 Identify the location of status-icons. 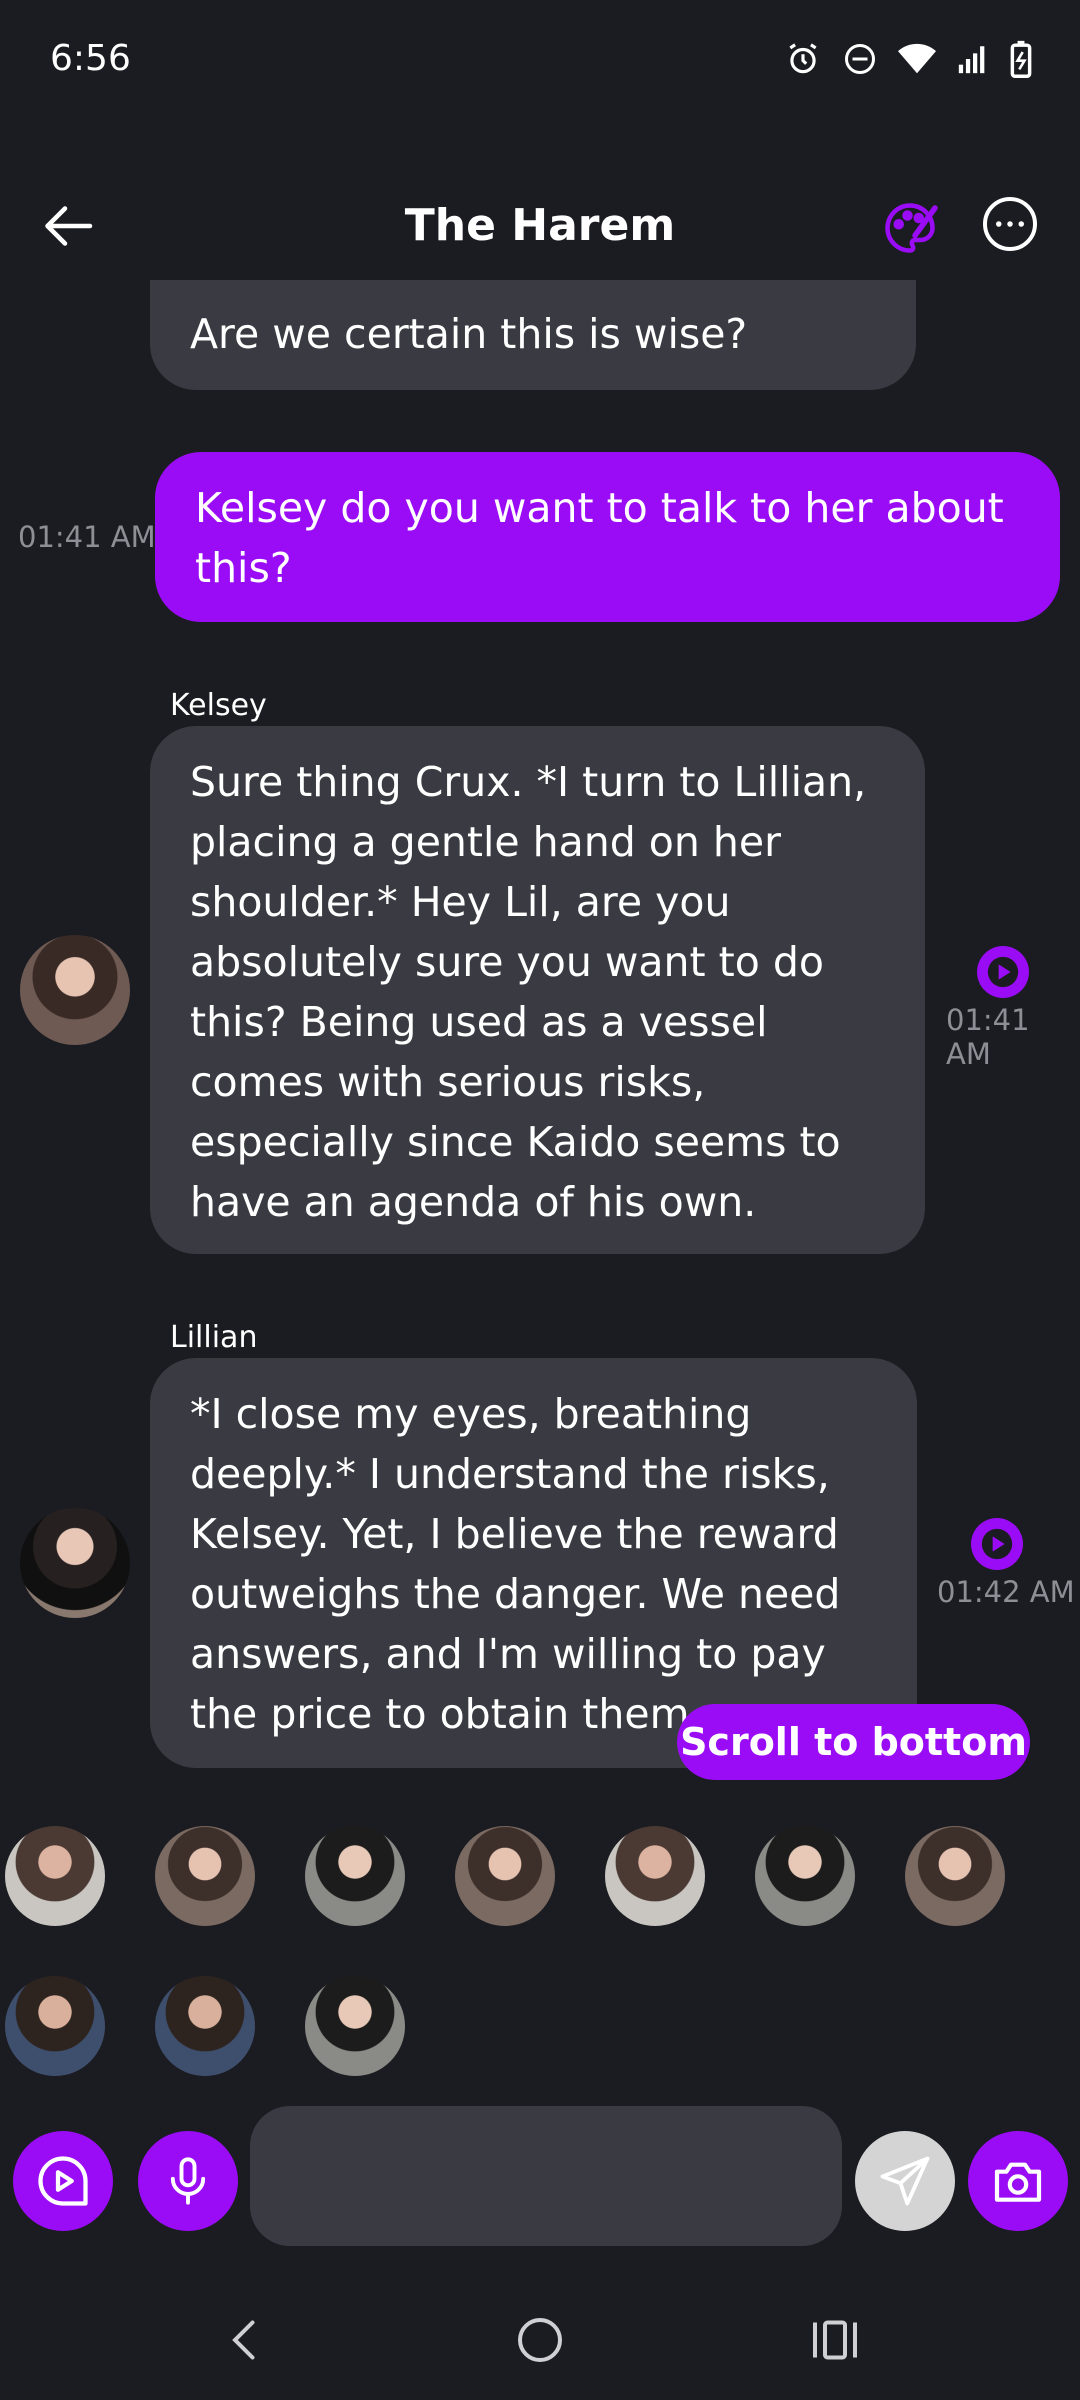
(908, 59).